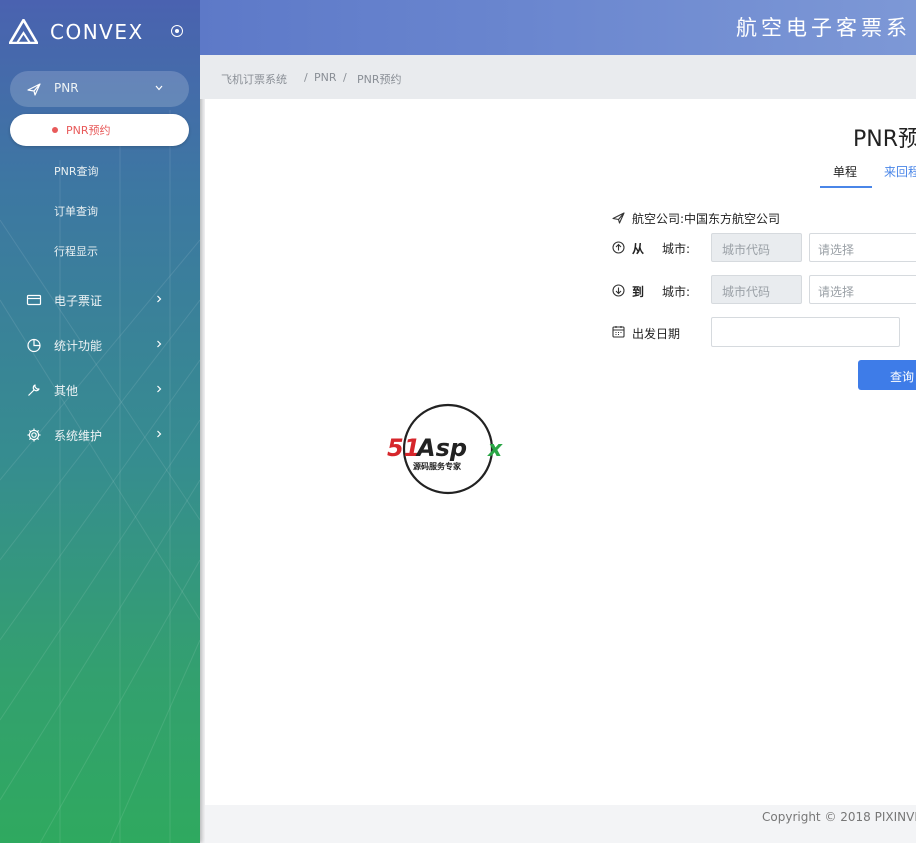  I want to click on from-label: 从, so click(638, 249).